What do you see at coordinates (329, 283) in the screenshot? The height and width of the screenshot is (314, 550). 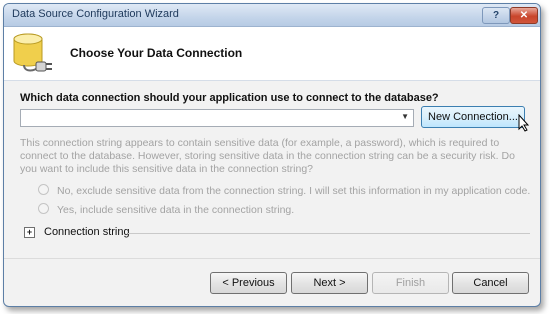 I see `next-button: Next >` at bounding box center [329, 283].